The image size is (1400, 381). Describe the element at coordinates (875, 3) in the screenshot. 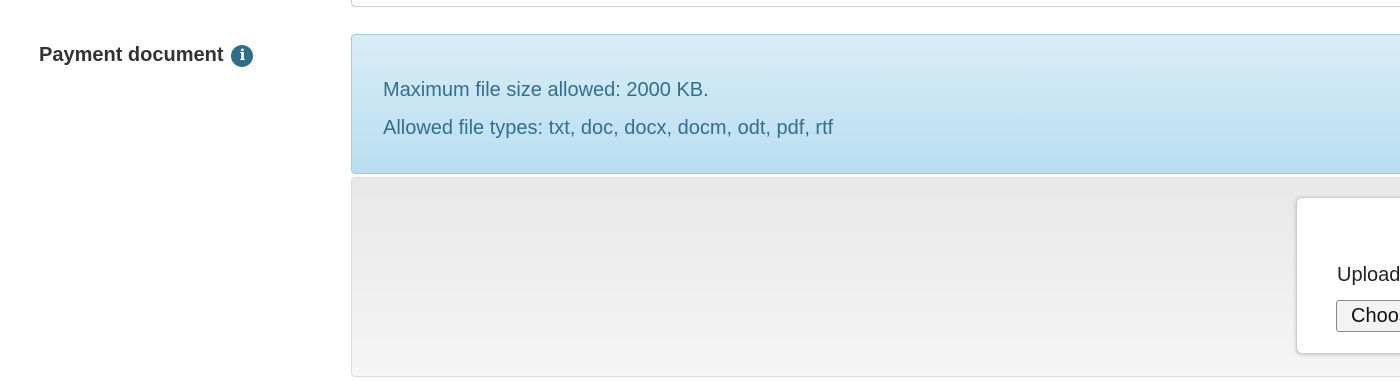

I see `previous-field-box` at that location.